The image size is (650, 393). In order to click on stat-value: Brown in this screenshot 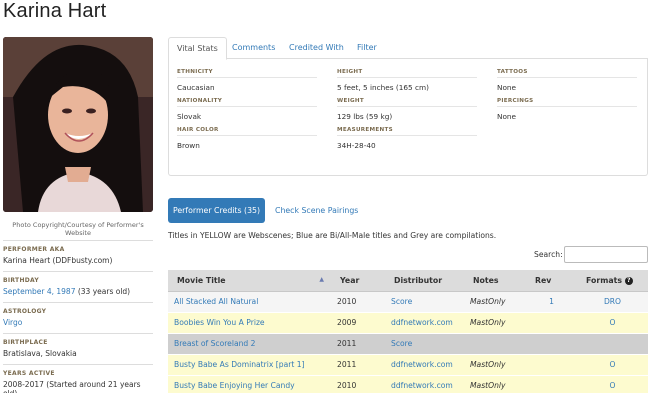, I will do `click(188, 145)`.